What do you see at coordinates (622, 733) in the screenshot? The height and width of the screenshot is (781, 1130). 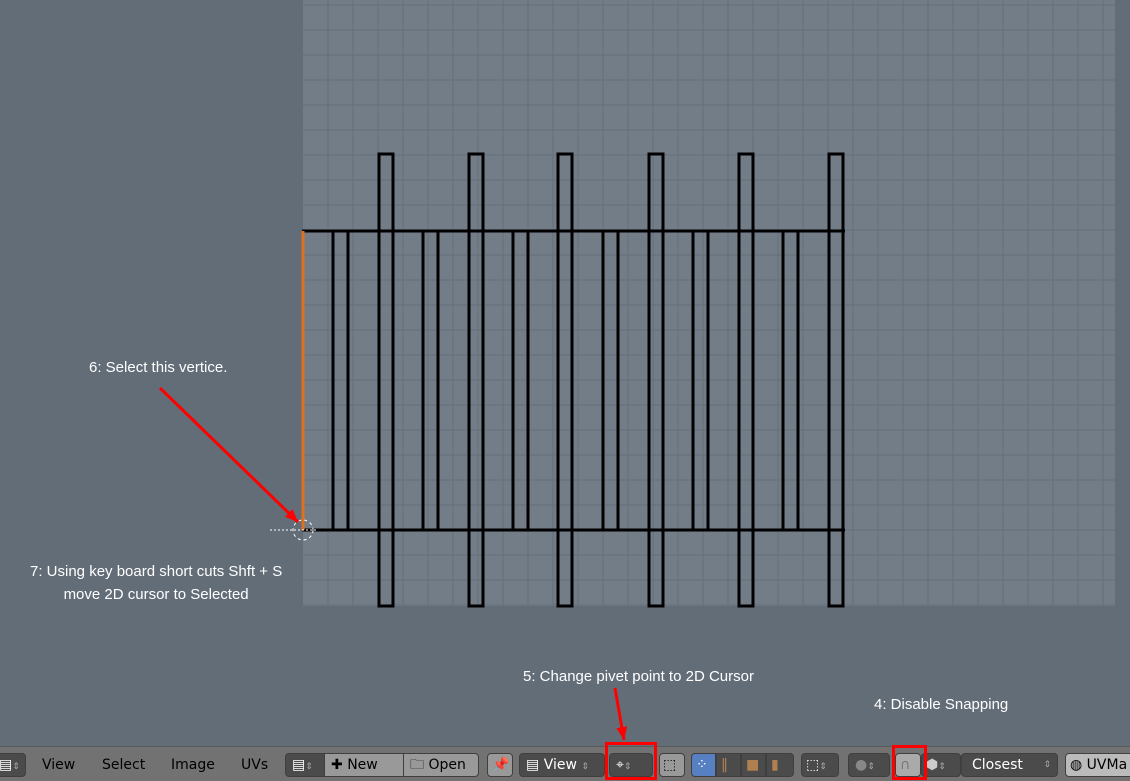 I see `arrow-step5-head` at bounding box center [622, 733].